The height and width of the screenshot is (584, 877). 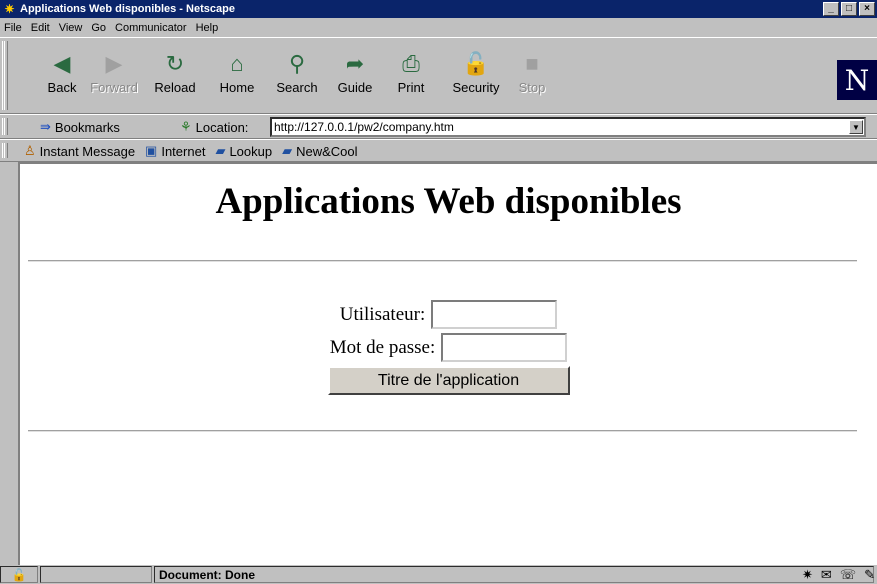 I want to click on security-button: 🔓 Security, so click(x=476, y=71).